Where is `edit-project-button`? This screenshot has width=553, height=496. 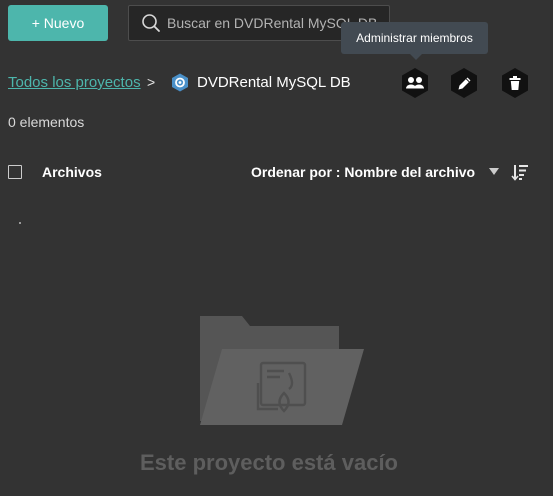 edit-project-button is located at coordinates (464, 83).